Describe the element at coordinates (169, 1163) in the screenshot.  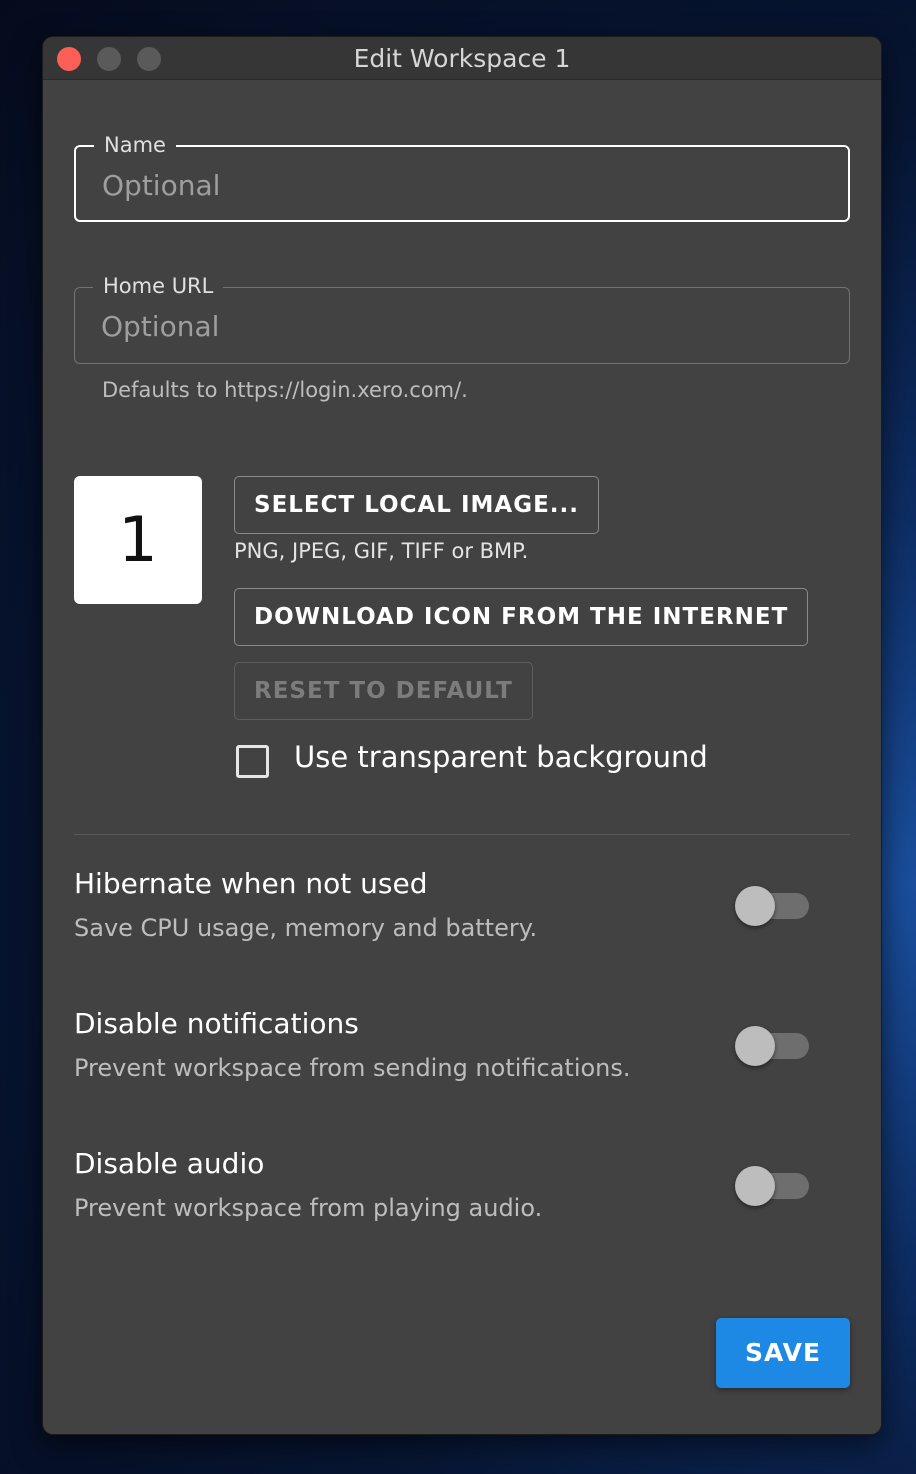
I see `disable-audio-title: Disable audio` at that location.